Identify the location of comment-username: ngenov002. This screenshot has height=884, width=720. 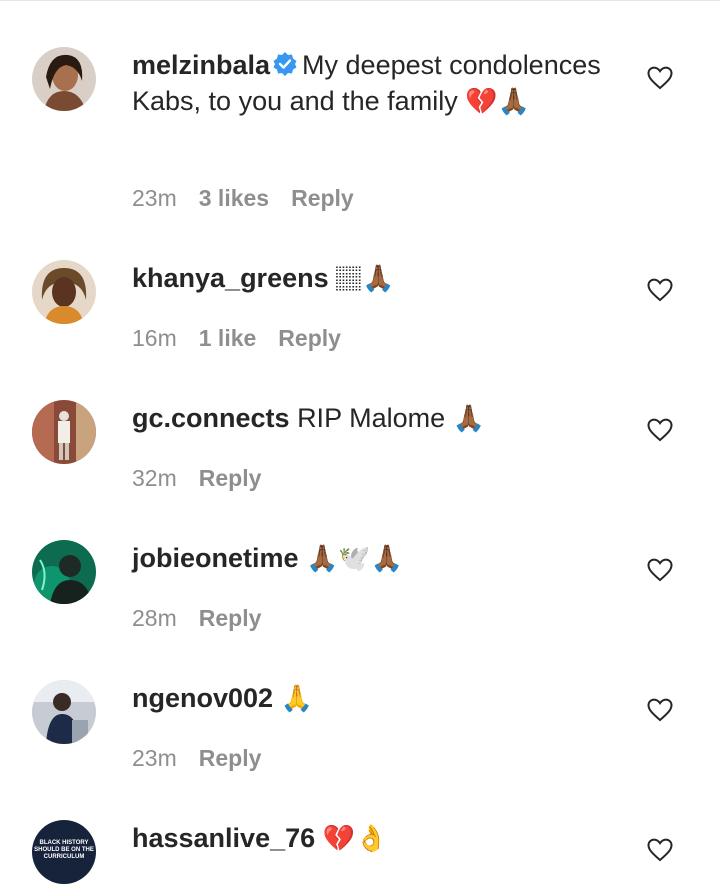
(202, 698).